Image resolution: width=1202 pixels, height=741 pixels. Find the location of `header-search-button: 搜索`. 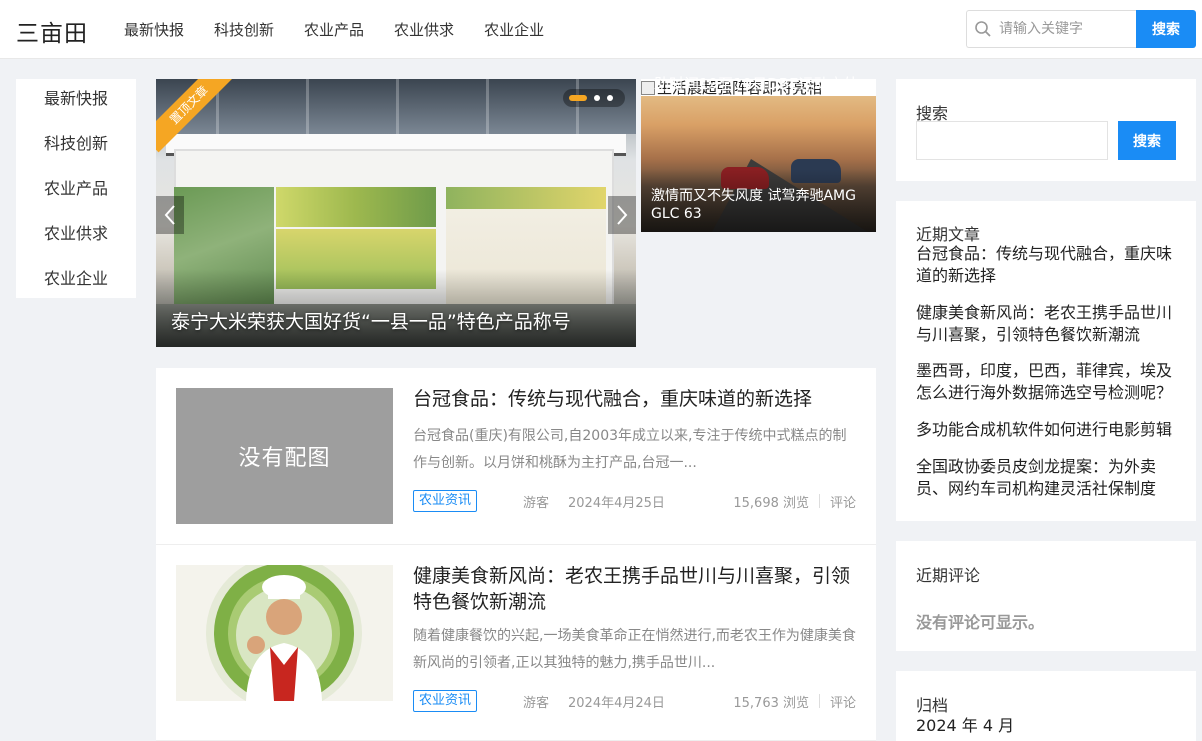

header-search-button: 搜索 is located at coordinates (1166, 29).